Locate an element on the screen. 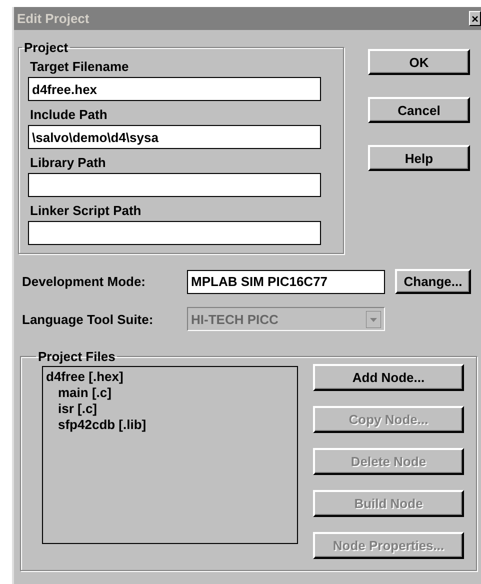 Image resolution: width=481 pixels, height=584 pixels. group-title: Project is located at coordinates (46, 47).